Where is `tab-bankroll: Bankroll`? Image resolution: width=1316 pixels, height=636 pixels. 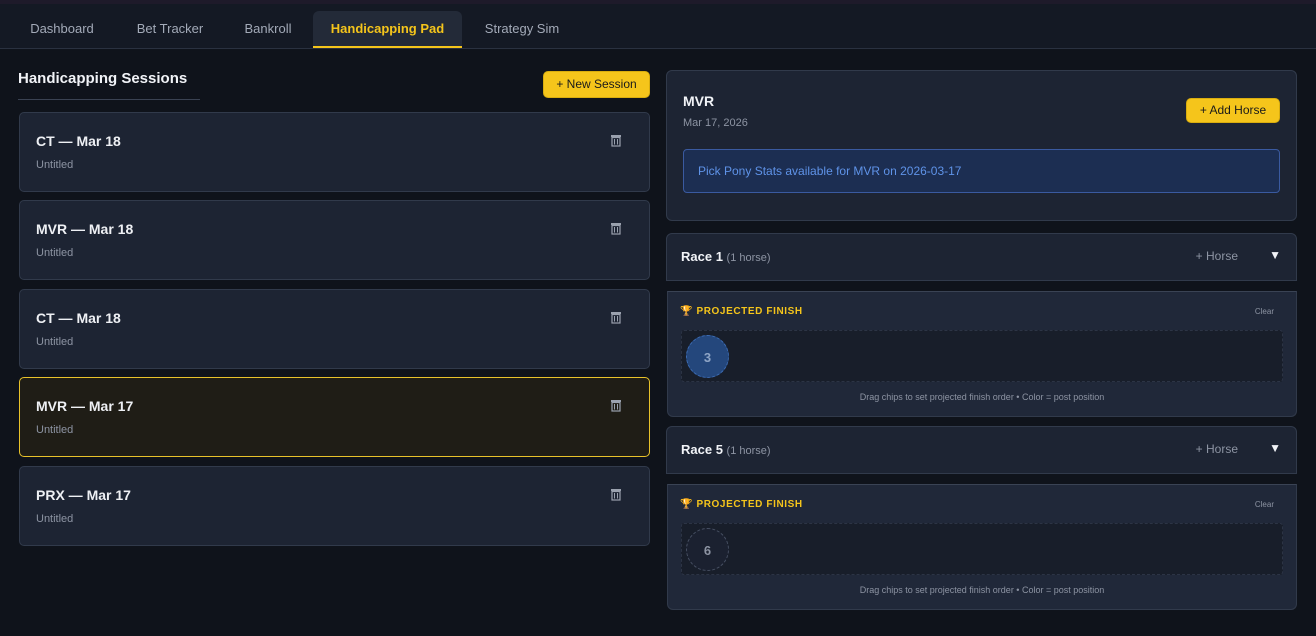 tab-bankroll: Bankroll is located at coordinates (268, 29).